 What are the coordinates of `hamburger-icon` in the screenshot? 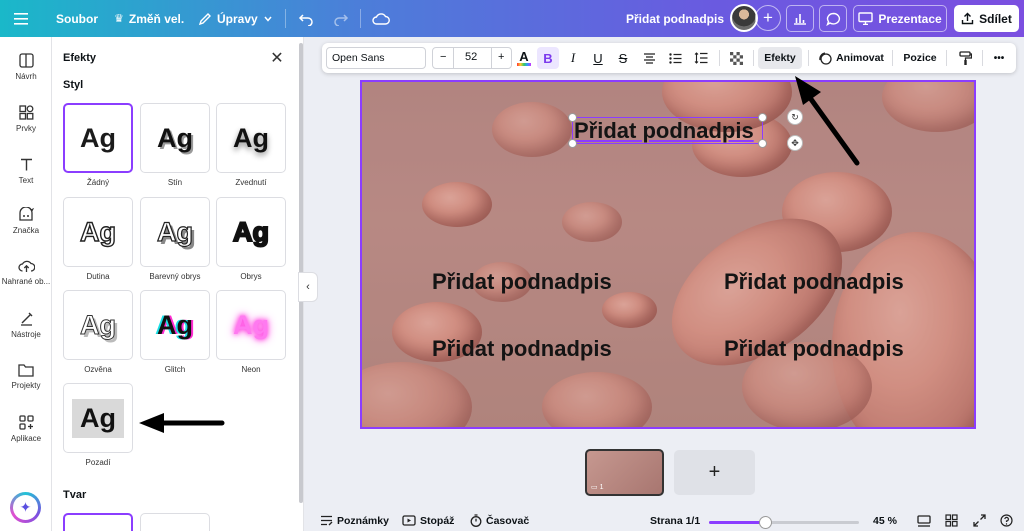 It's located at (21, 18).